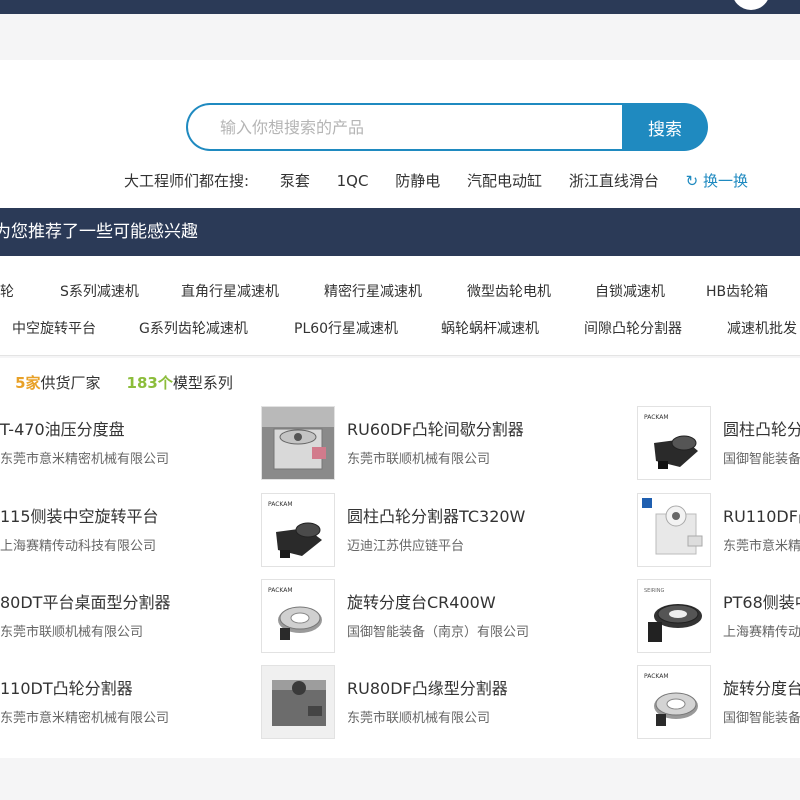 This screenshot has height=800, width=800. What do you see at coordinates (449, 443) in the screenshot?
I see `product-card: RU60DF凸轮间歇分割器 东莞市联顺机械有限公司` at bounding box center [449, 443].